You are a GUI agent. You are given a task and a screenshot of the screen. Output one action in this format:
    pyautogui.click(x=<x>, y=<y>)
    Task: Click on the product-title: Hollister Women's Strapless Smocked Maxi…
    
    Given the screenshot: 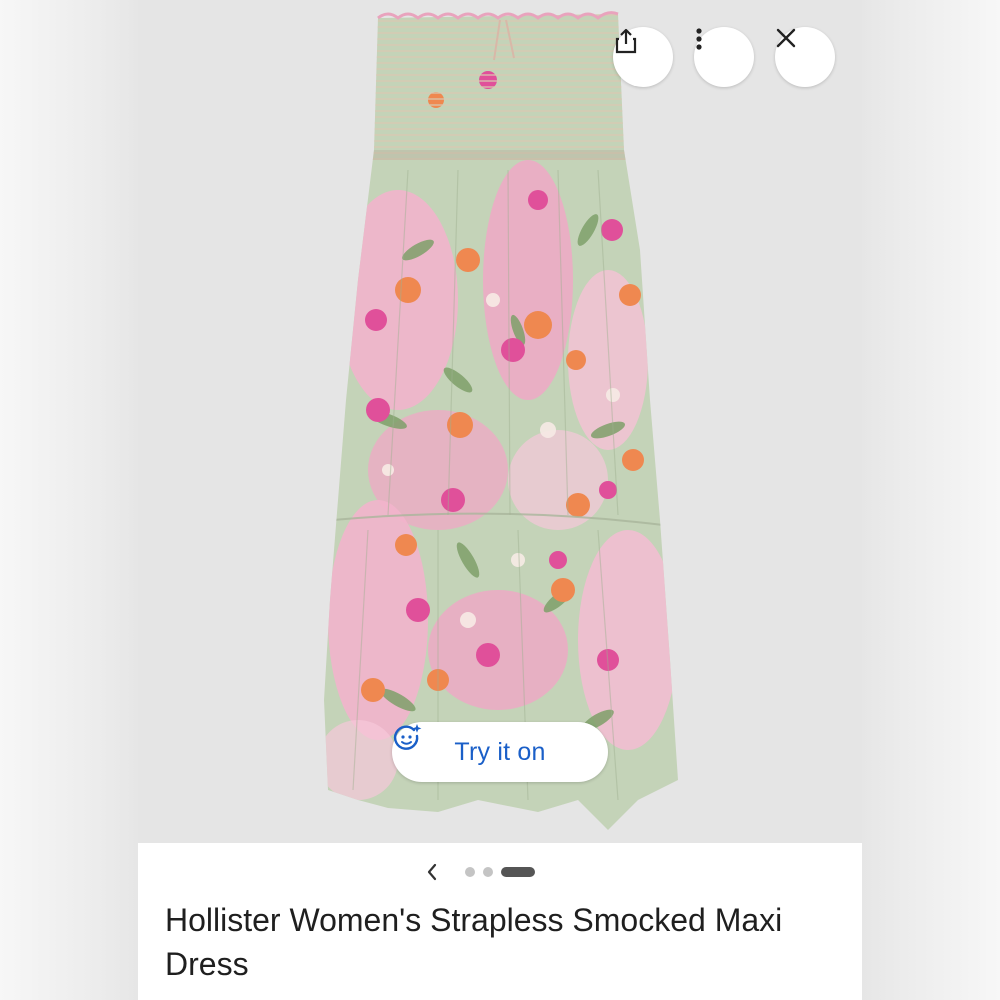 What is the action you would take?
    pyautogui.click(x=474, y=942)
    